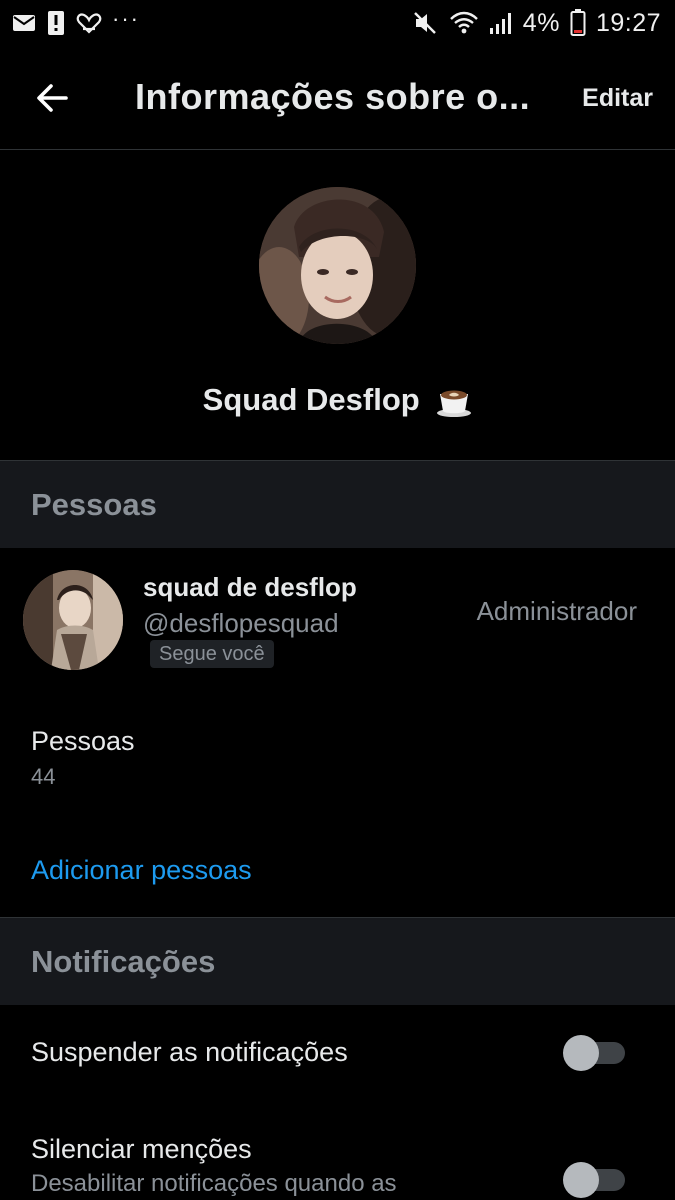 This screenshot has height=1200, width=675. Describe the element at coordinates (556, 611) in the screenshot. I see `member-role: Administrador` at that location.